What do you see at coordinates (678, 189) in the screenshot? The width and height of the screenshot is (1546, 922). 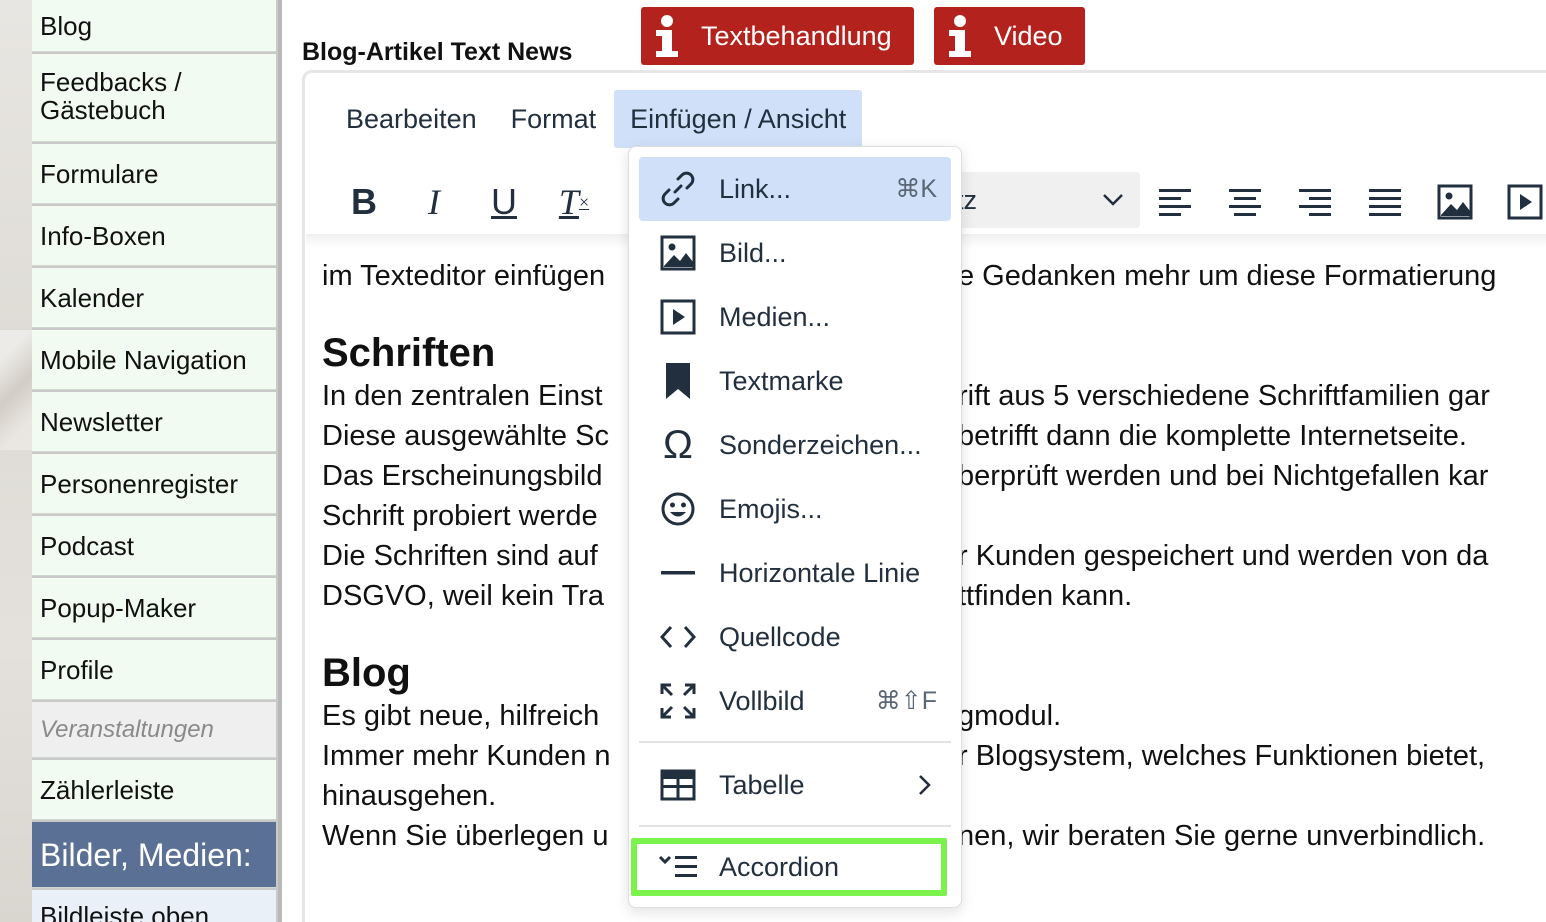 I see `link-icon` at bounding box center [678, 189].